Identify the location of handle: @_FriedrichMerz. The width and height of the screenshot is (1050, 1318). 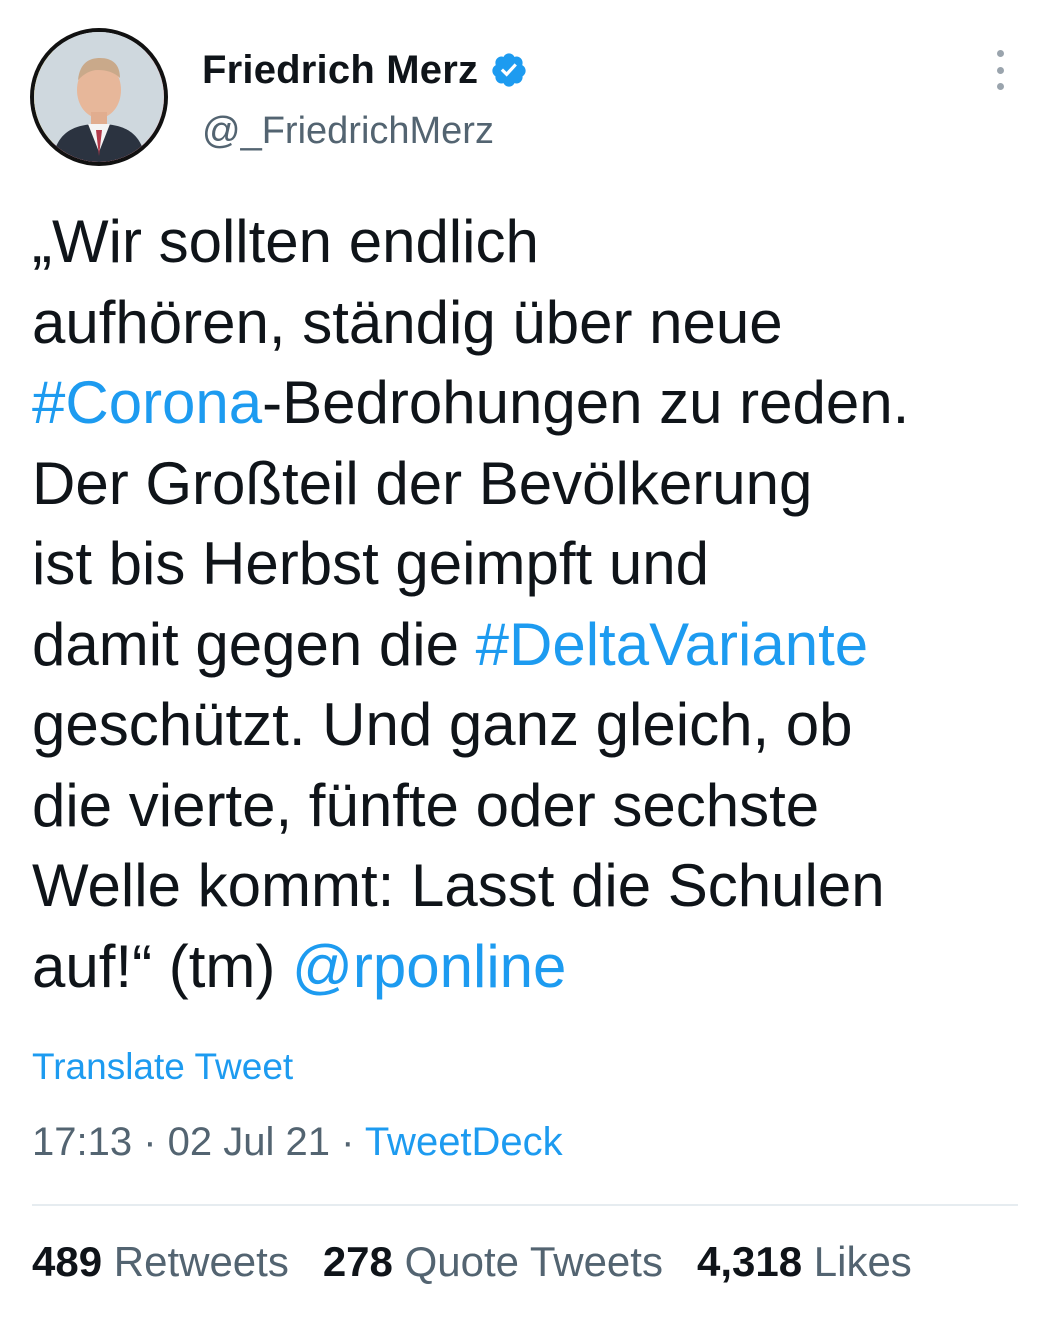
(348, 131).